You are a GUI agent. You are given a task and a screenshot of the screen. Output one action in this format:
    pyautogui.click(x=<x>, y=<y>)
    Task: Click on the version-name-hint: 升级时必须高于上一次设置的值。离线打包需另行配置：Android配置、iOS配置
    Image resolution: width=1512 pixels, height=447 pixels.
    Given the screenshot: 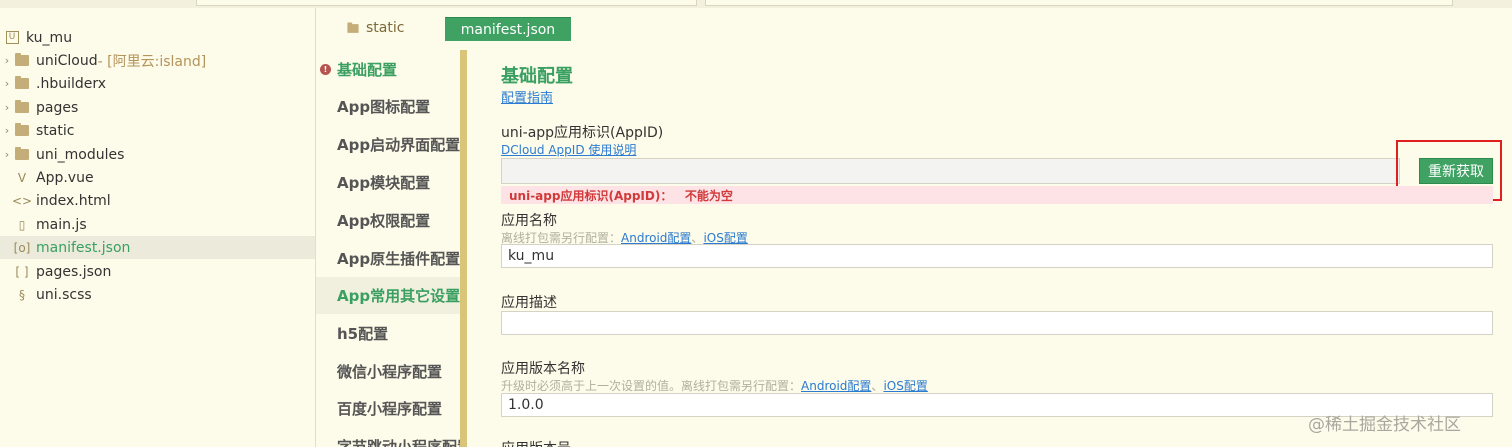 What is the action you would take?
    pyautogui.click(x=714, y=385)
    